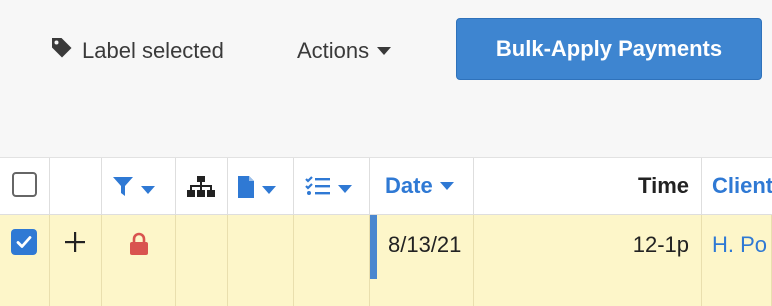 This screenshot has width=772, height=306. Describe the element at coordinates (373, 247) in the screenshot. I see `date-indicator-bar` at that location.